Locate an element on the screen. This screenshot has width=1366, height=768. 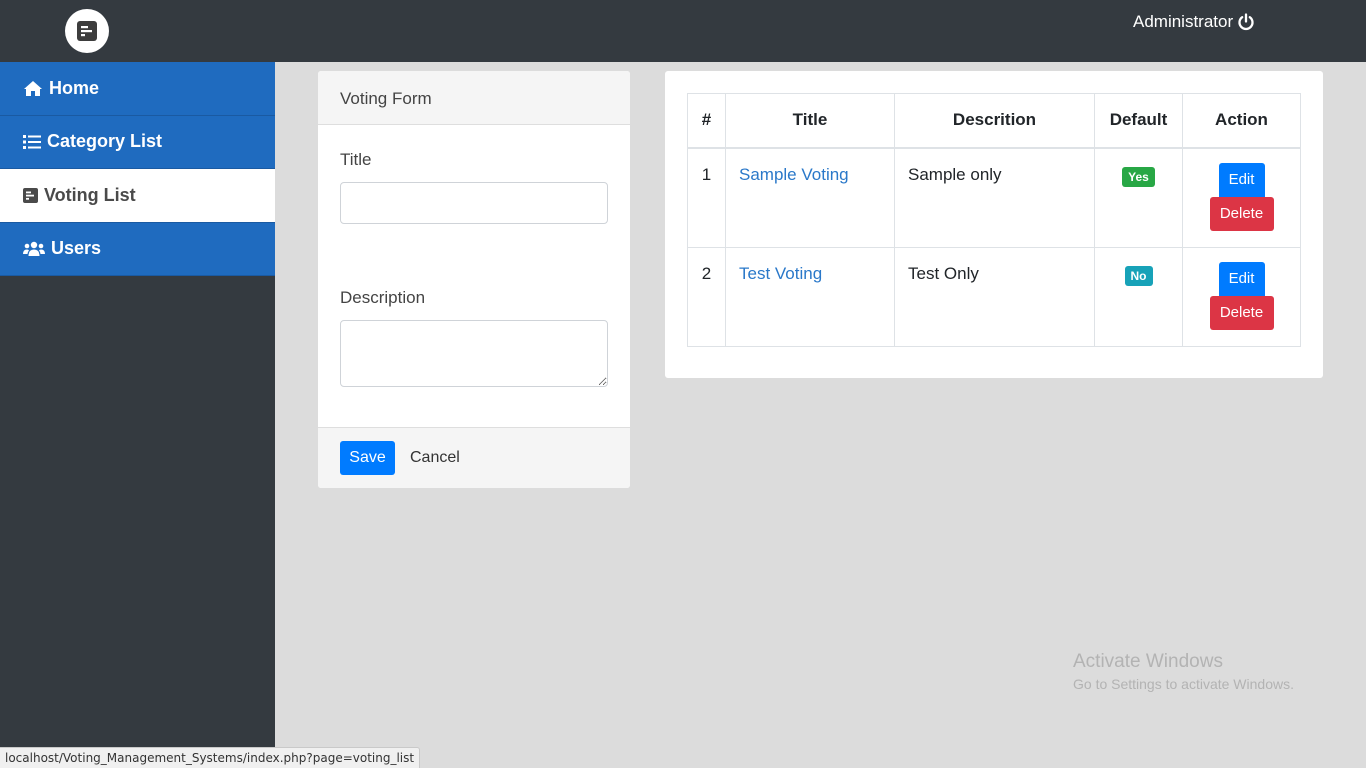
sidebar-item-category-list: Category List is located at coordinates (137, 142).